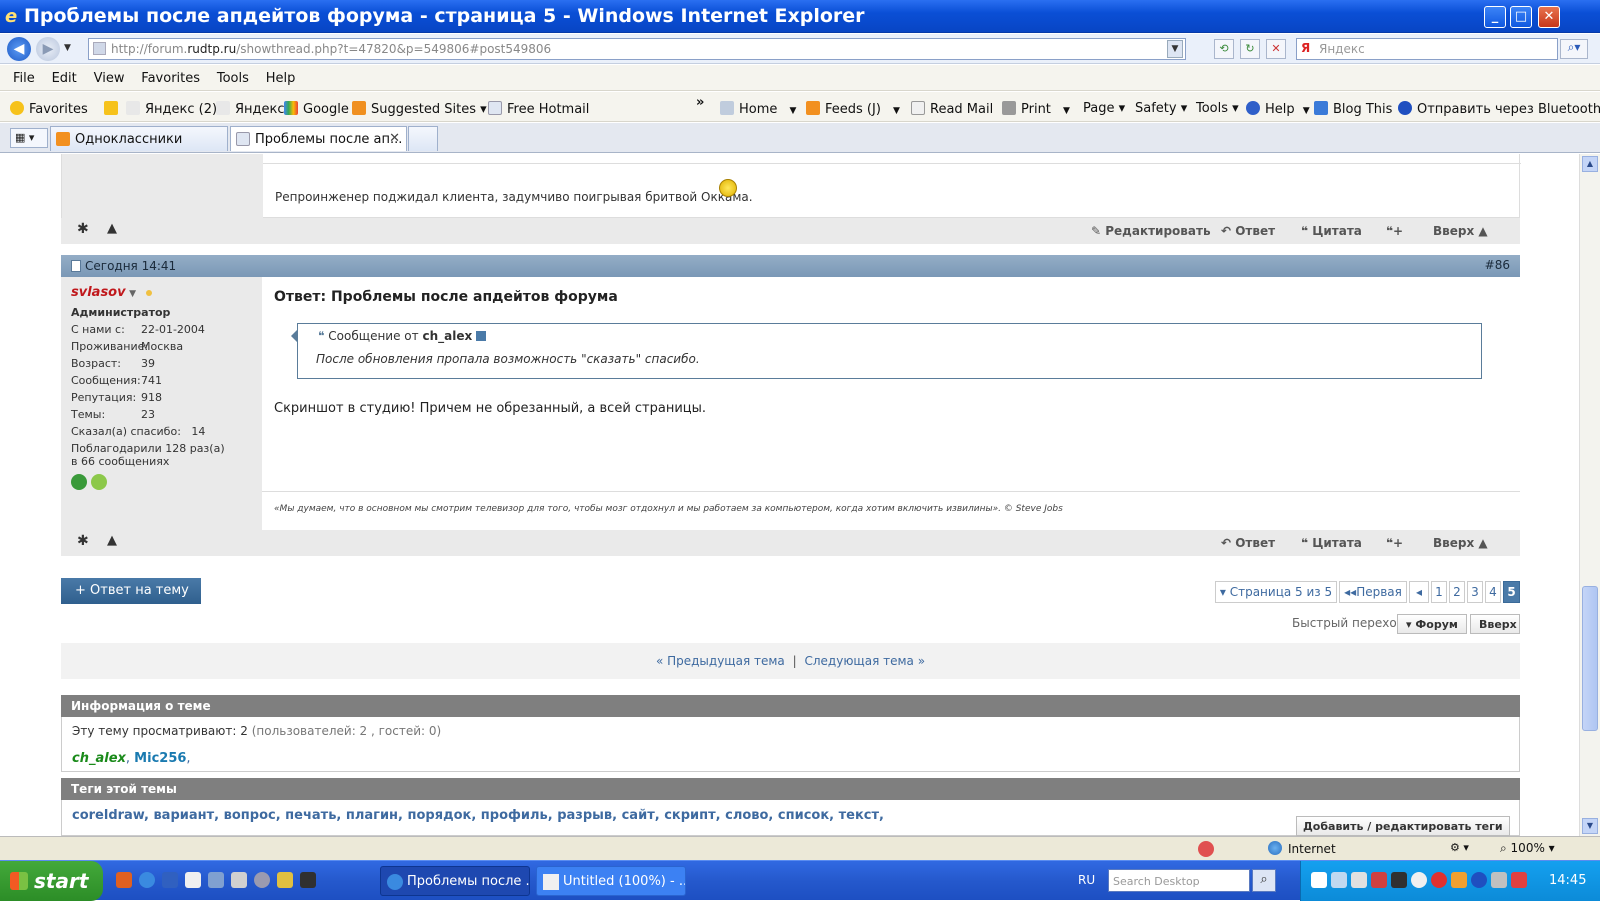  I want to click on start-button: start, so click(51, 881).